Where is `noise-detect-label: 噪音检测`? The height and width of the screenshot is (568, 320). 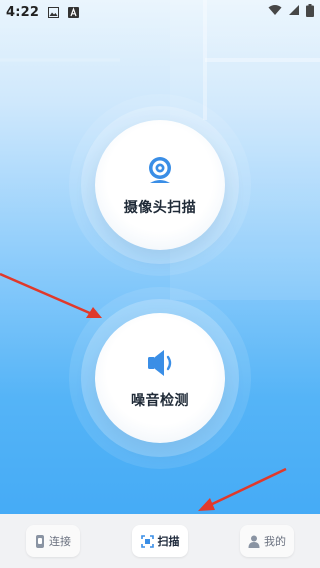 noise-detect-label: 噪音检测 is located at coordinates (160, 401).